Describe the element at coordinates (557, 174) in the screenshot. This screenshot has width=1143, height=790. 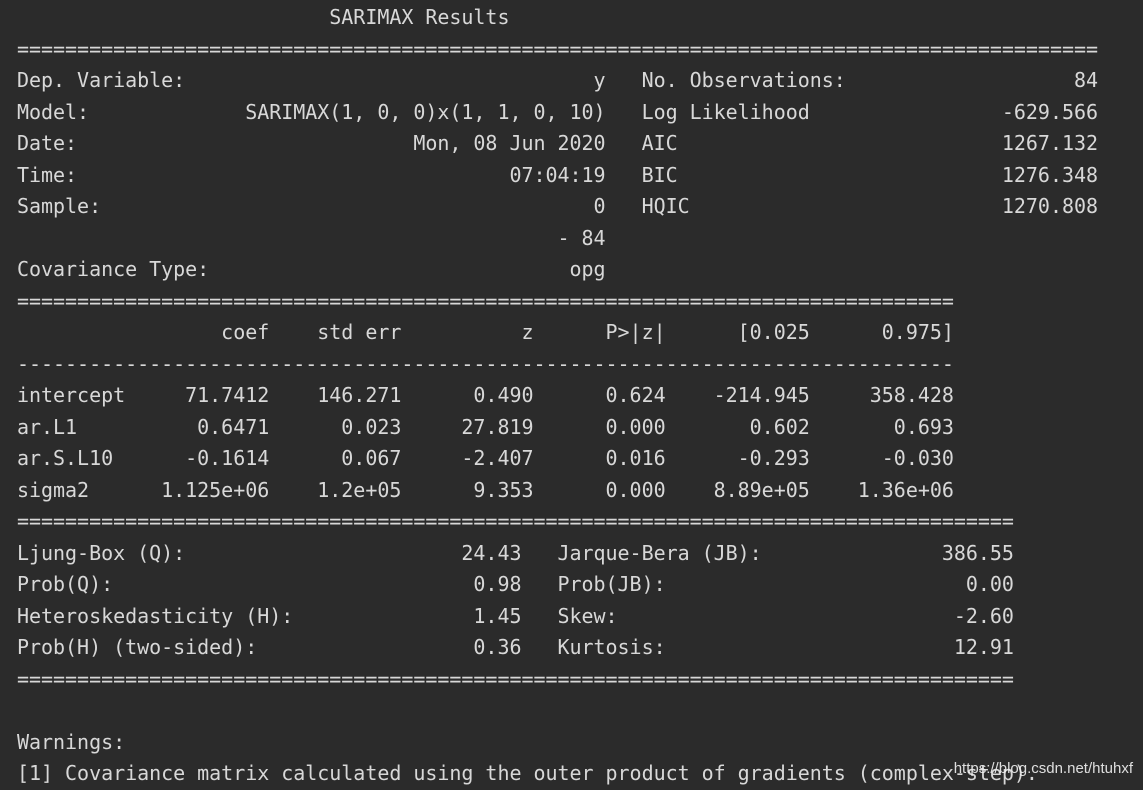
I see `time-row: Time: 07:04:19 BIC 1276.348` at that location.